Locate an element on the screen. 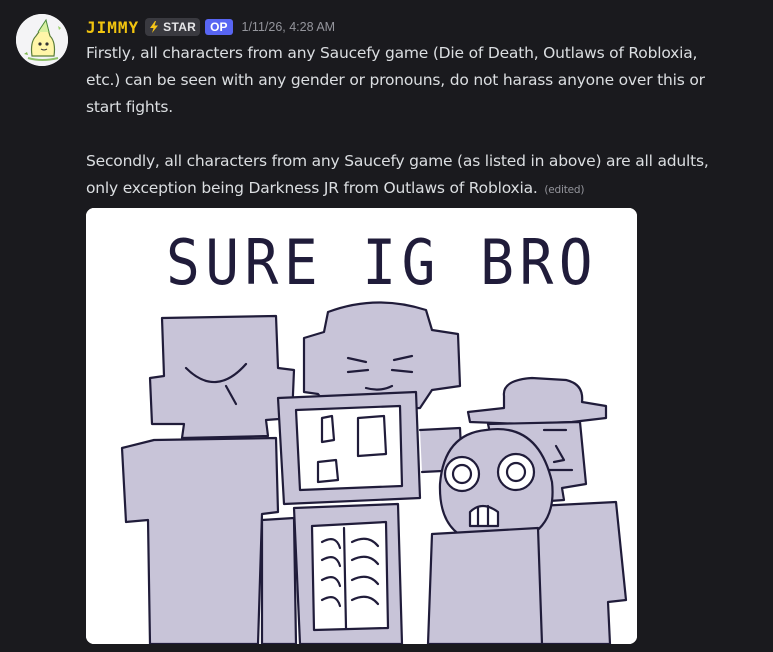  image-caption: SURE IG BRO is located at coordinates (382, 262).